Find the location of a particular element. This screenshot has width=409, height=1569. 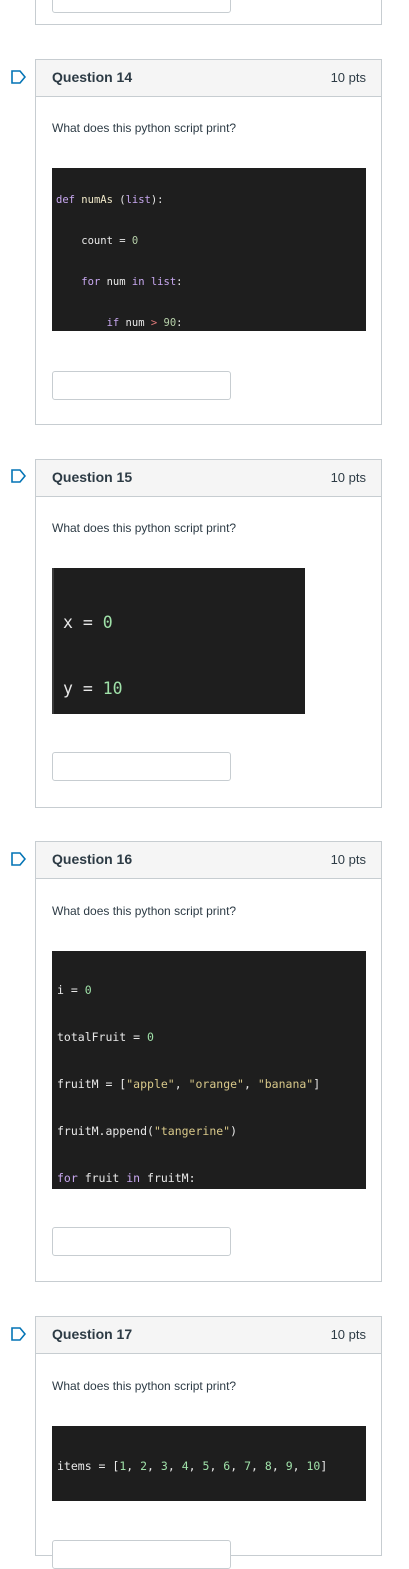

code-line: y = 10 is located at coordinates (93, 688).